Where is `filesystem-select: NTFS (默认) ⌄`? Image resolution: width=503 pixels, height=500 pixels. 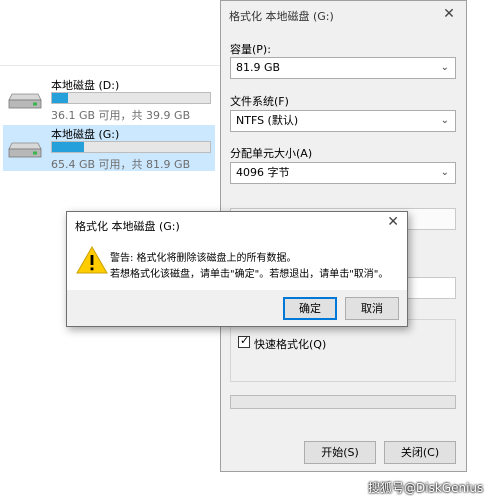
filesystem-select: NTFS (默认) ⌄ is located at coordinates (343, 121).